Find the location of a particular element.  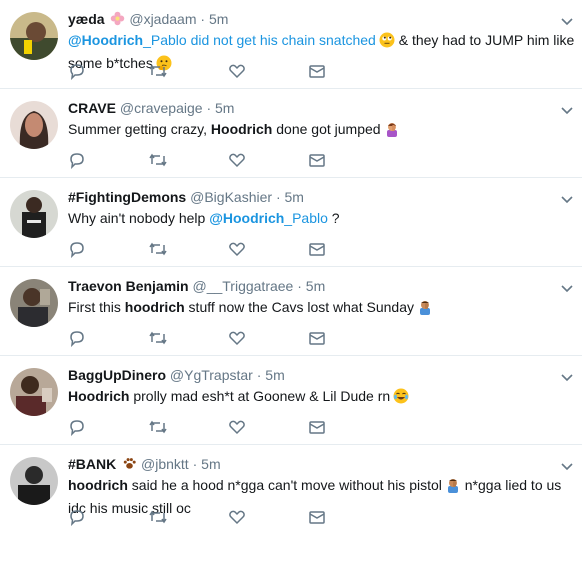

fullname: yæda is located at coordinates (86, 19).